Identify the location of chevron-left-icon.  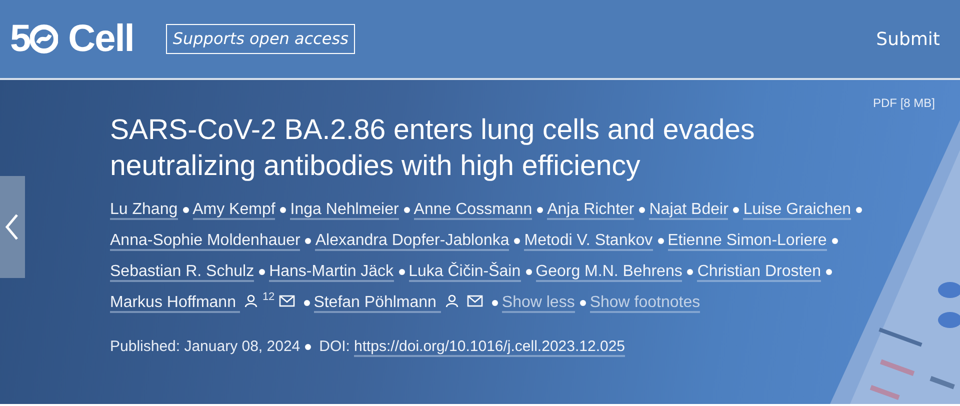
(12, 227).